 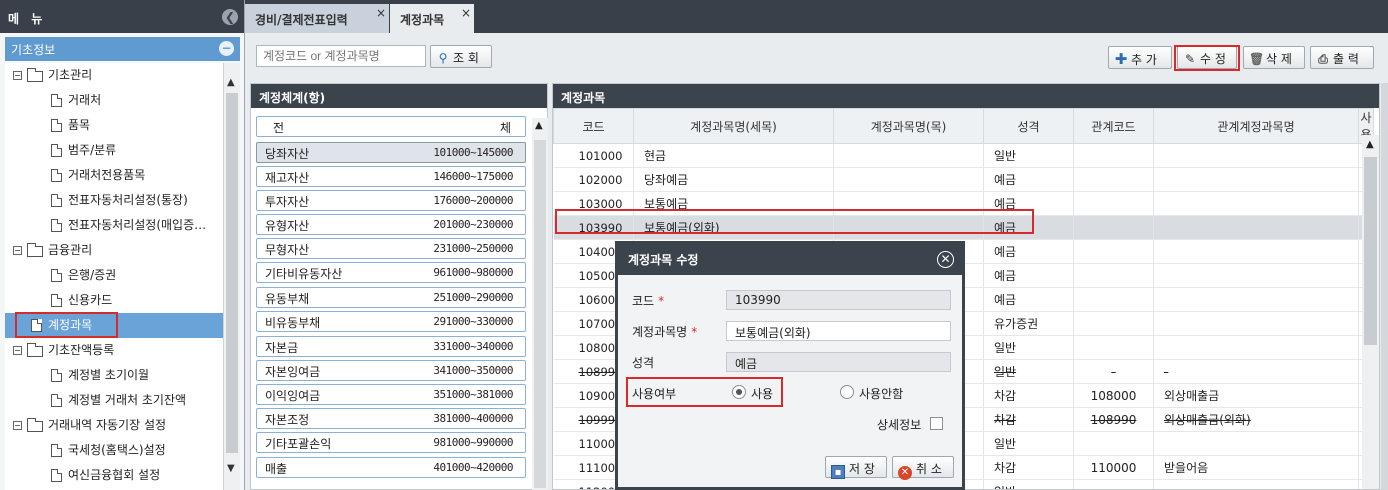 I want to click on category-item: 유형자산 201000~230000, so click(x=391, y=224).